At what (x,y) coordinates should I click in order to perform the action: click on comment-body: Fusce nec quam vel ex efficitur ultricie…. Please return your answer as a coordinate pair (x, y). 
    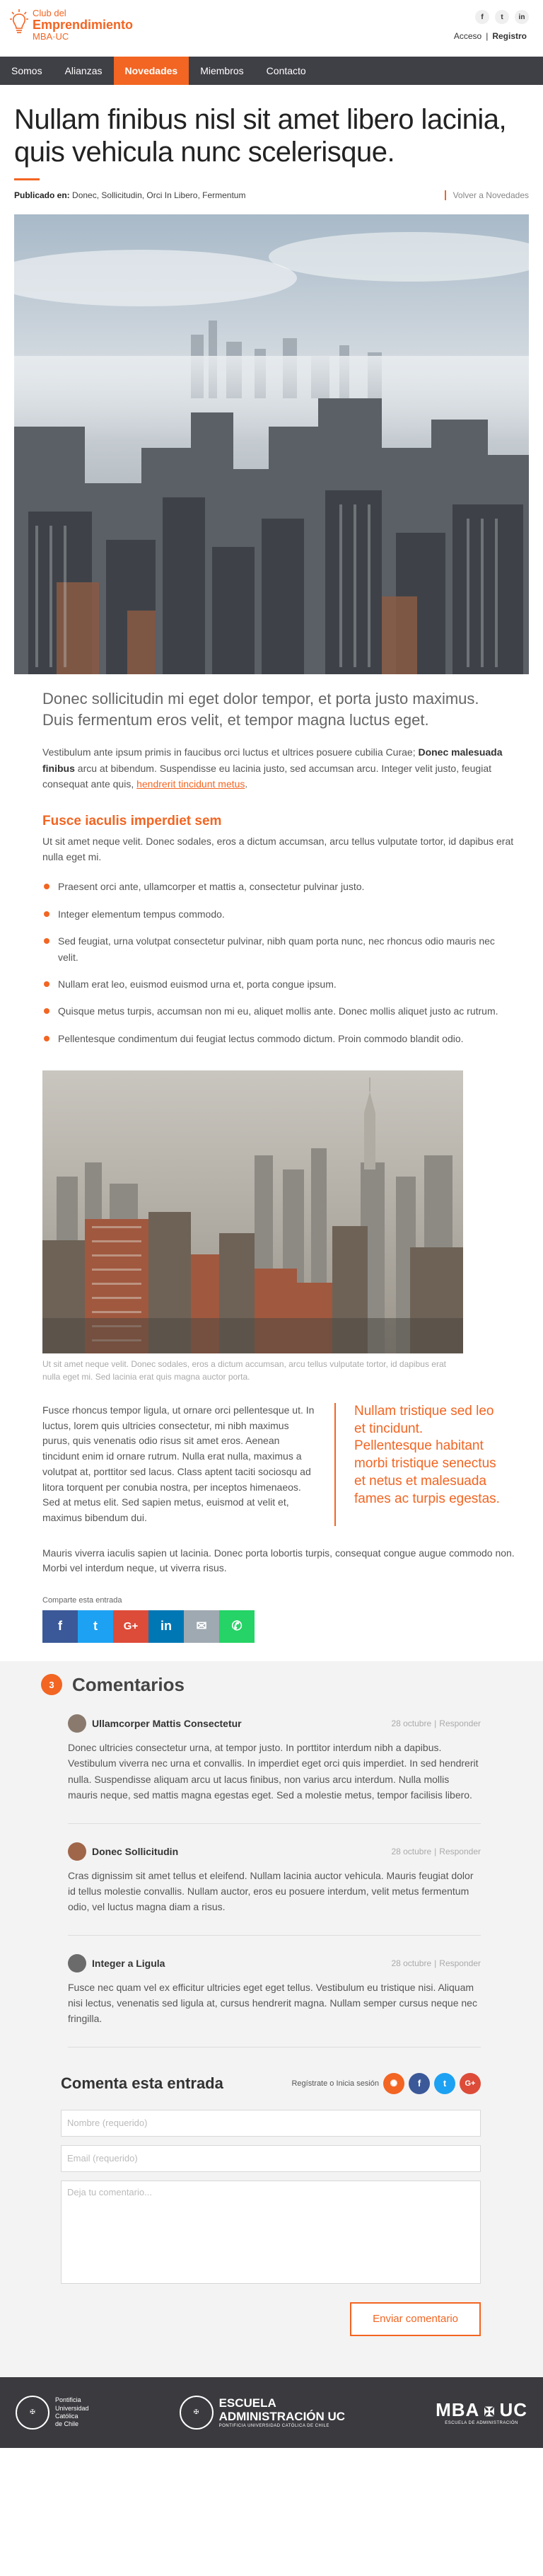
    Looking at the image, I should click on (272, 2003).